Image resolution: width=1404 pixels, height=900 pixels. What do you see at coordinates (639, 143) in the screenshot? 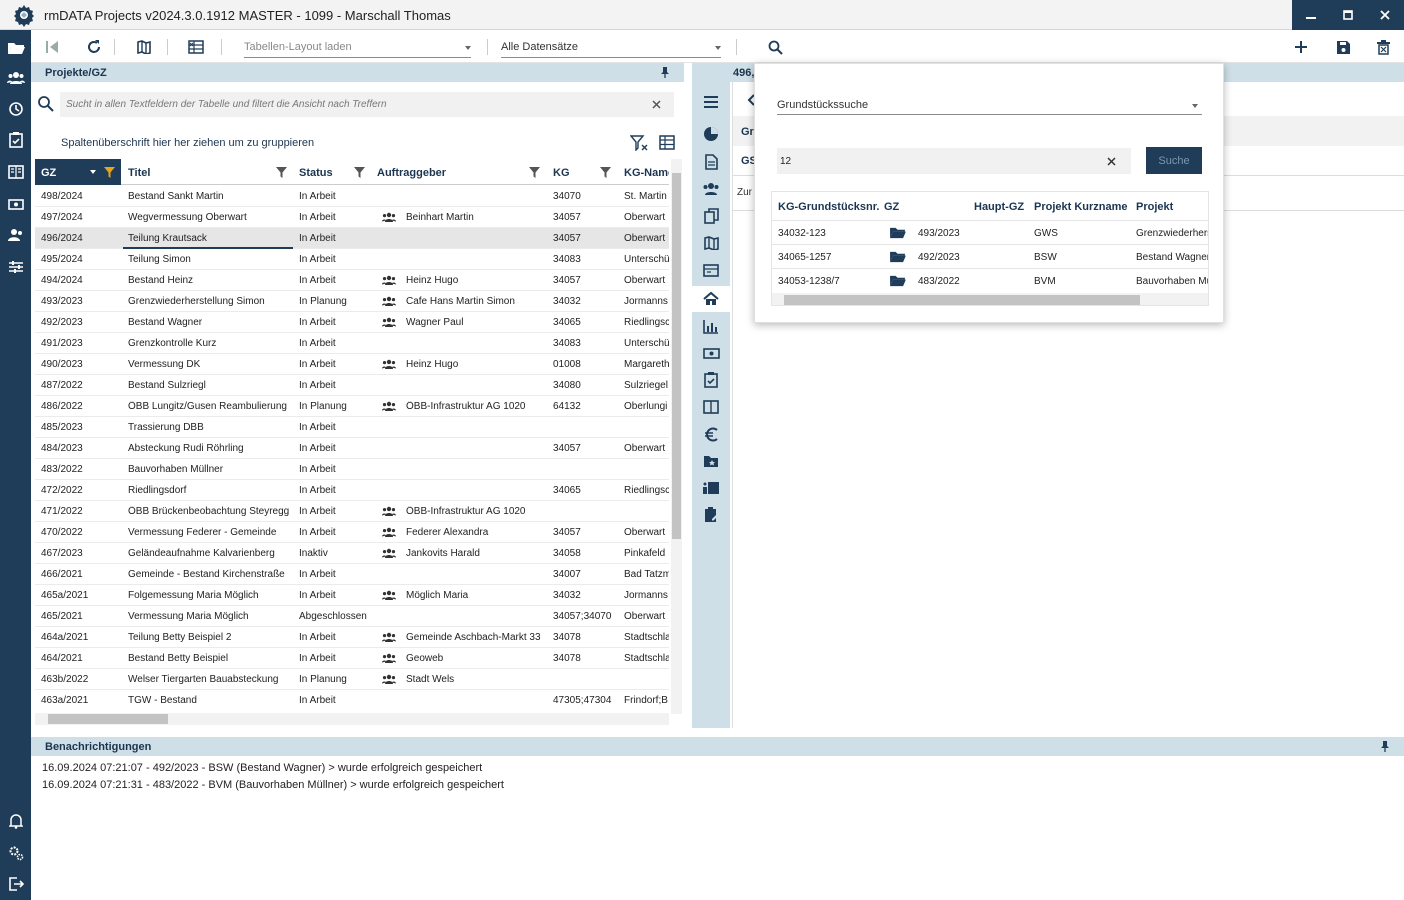
I see `clear-filter-icon` at bounding box center [639, 143].